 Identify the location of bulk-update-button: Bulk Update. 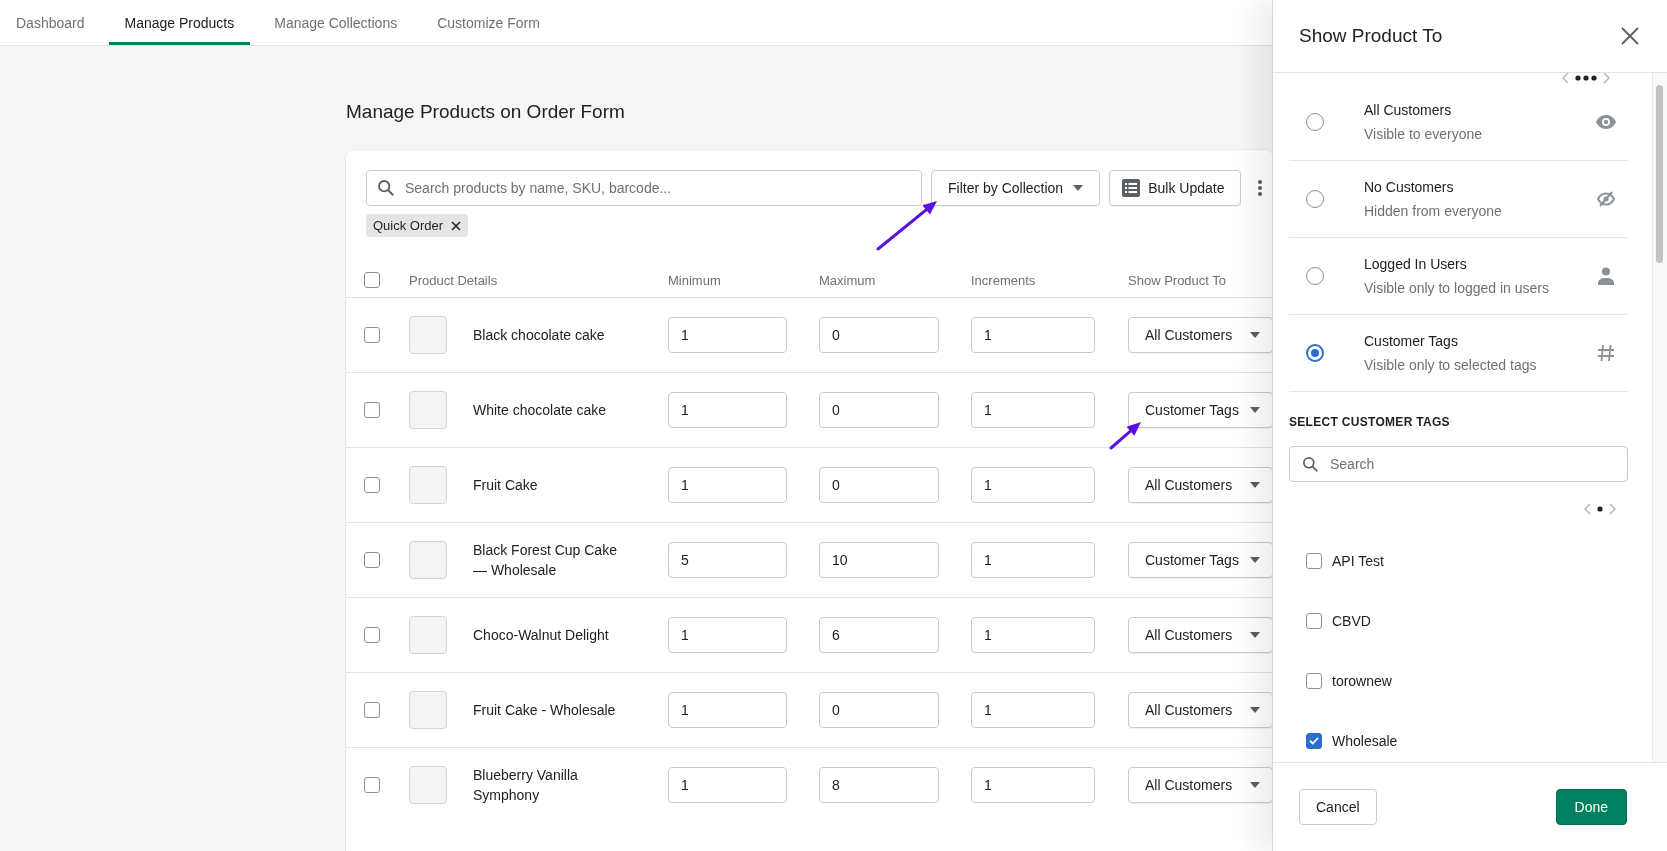
(1175, 188).